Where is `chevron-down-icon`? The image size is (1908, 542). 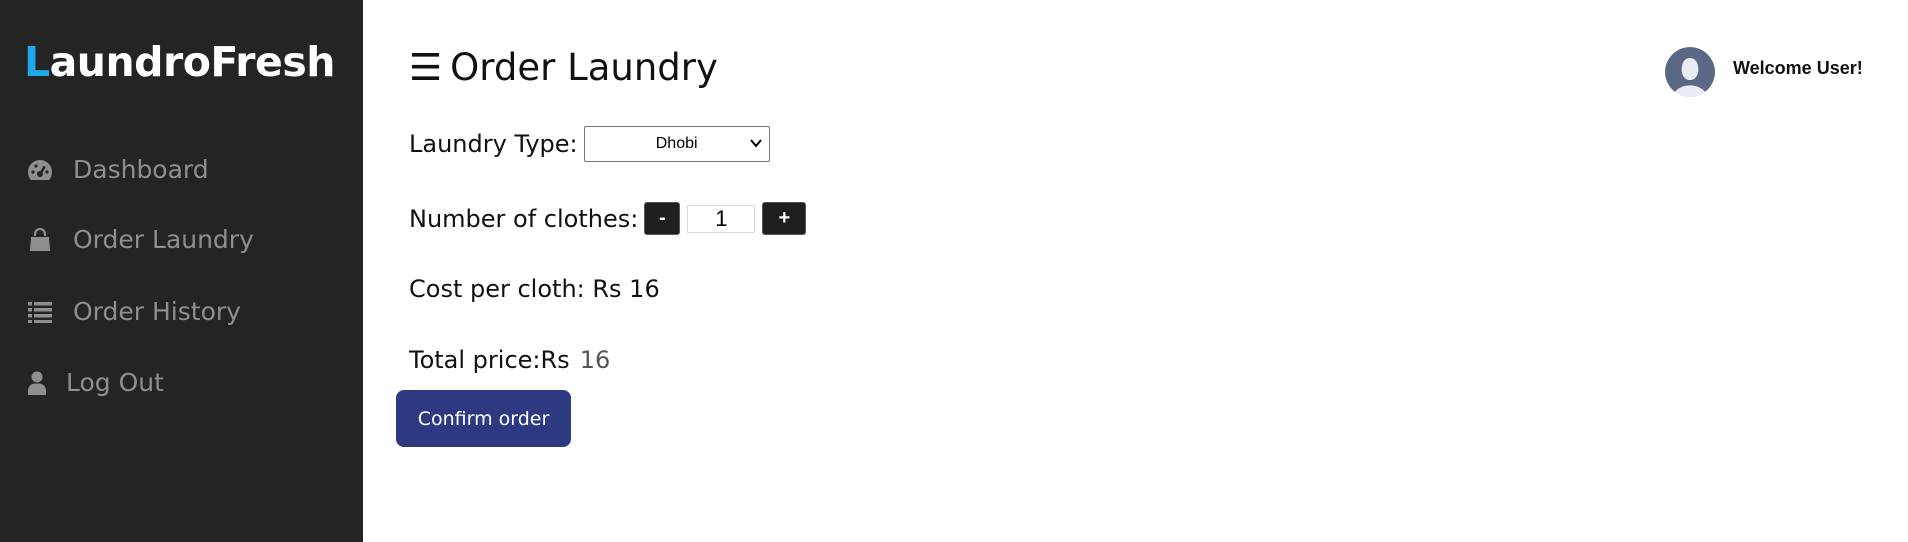 chevron-down-icon is located at coordinates (756, 145).